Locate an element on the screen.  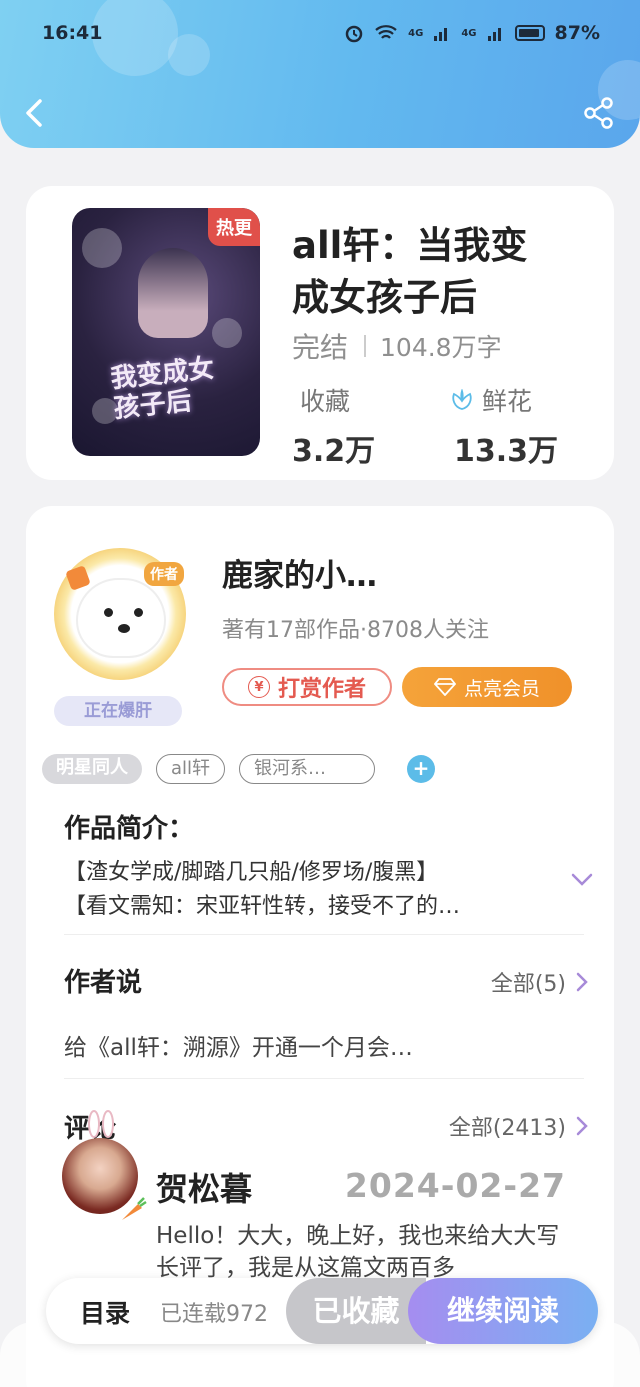
meta-separator is located at coordinates (365, 346).